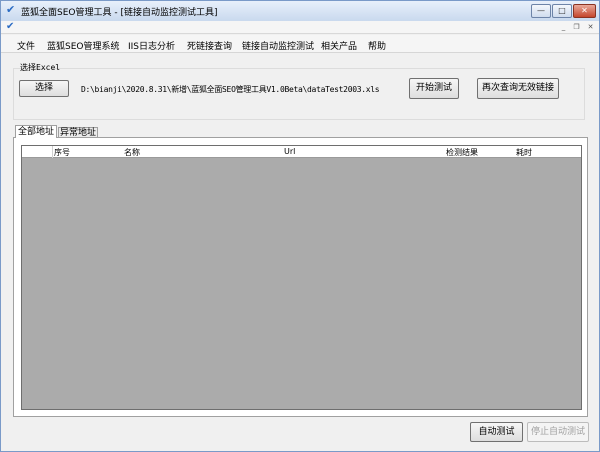 The height and width of the screenshot is (452, 600). I want to click on menu-iis-log: IIS日志分析, so click(151, 45).